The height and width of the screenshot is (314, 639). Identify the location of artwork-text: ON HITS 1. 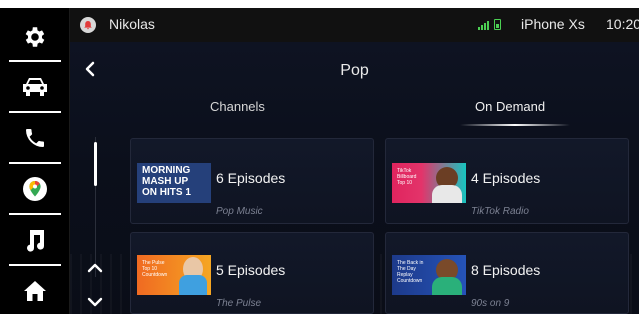
(166, 192).